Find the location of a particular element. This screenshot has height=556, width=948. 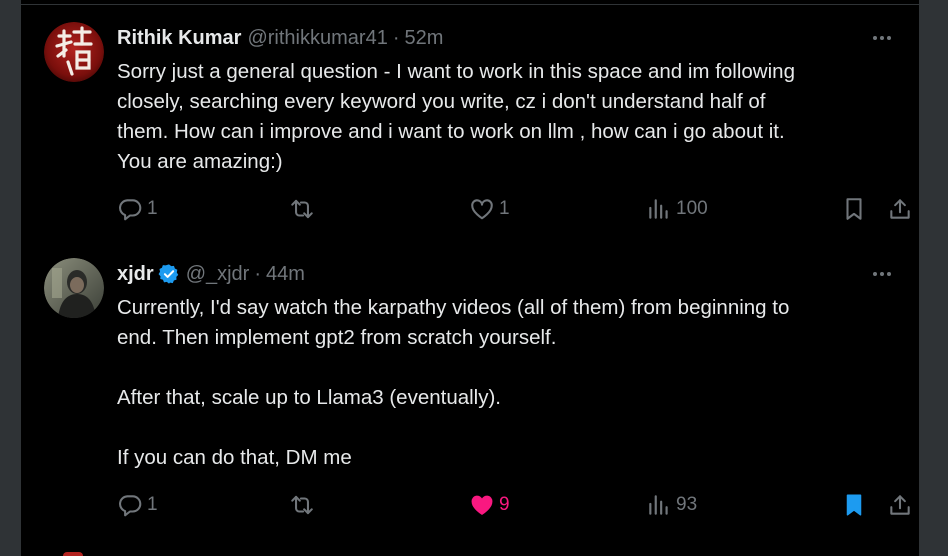

heart-filled-icon is located at coordinates (482, 505).